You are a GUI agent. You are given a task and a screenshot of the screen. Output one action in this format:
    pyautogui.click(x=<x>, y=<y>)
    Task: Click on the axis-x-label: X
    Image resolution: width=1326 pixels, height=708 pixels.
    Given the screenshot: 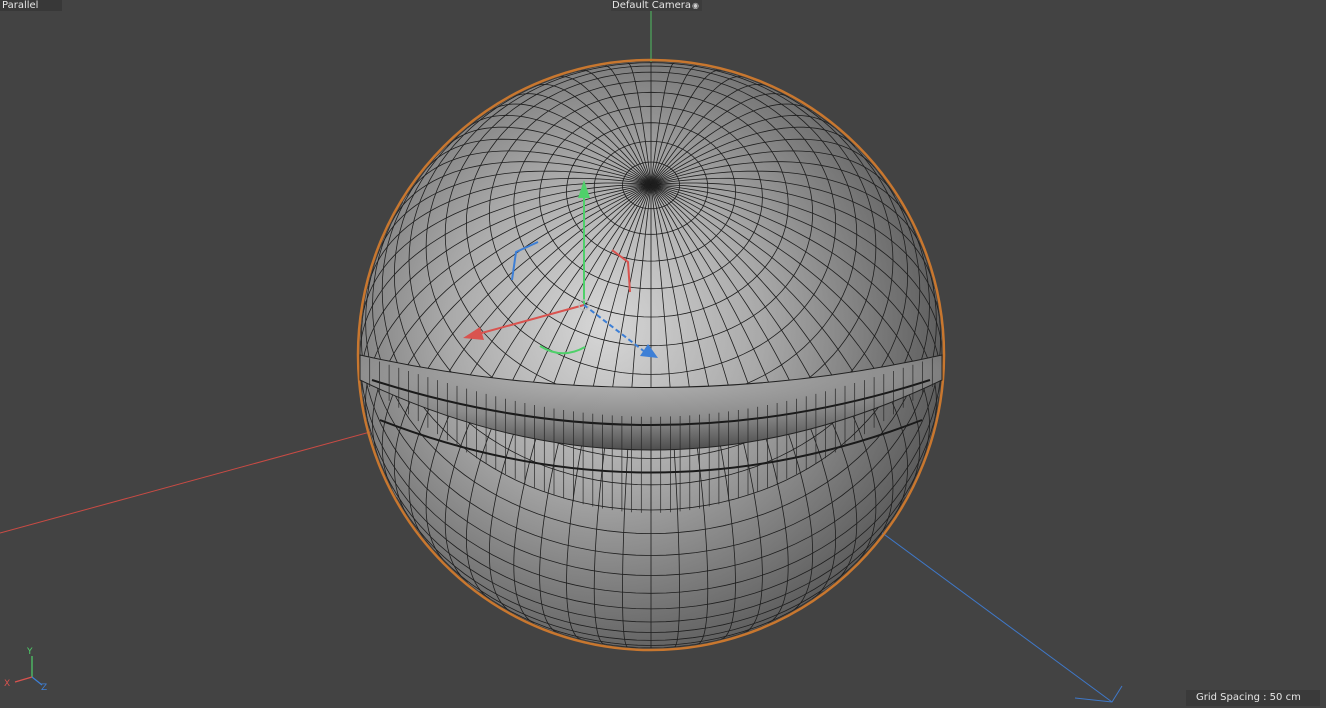 What is the action you would take?
    pyautogui.click(x=7, y=684)
    